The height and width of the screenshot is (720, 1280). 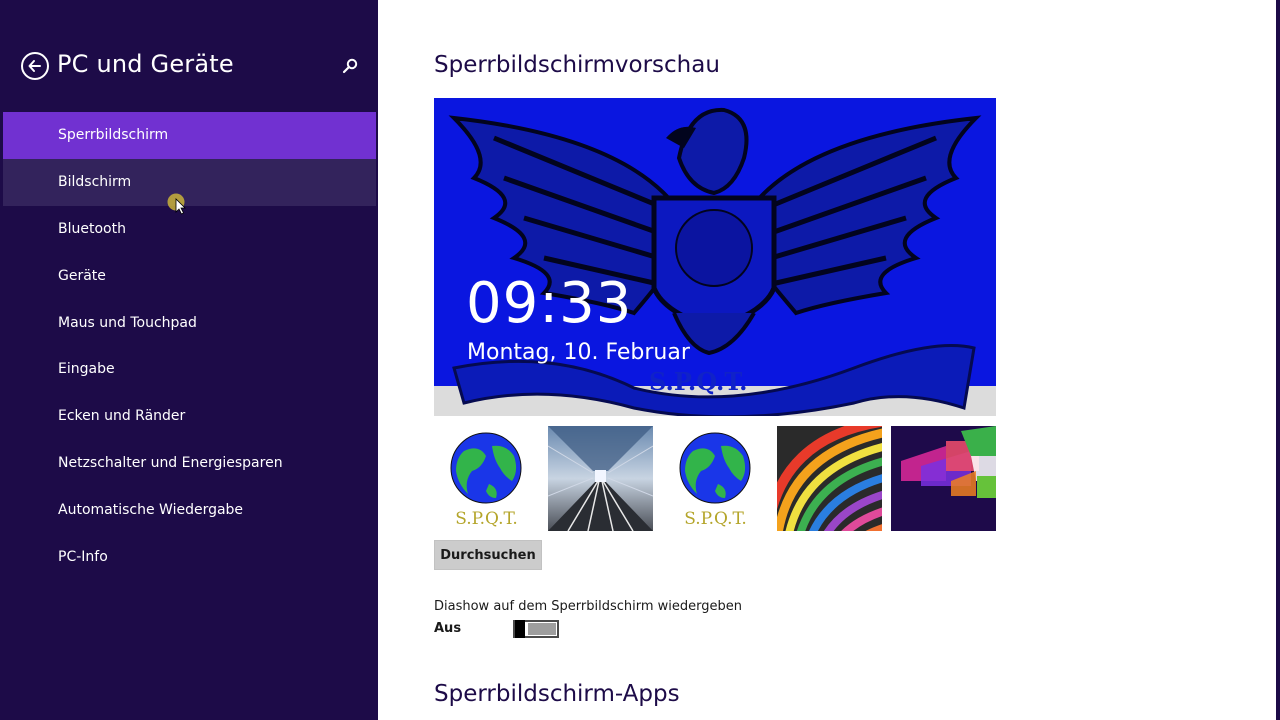 I want to click on slideshow-toggle, so click(x=536, y=629).